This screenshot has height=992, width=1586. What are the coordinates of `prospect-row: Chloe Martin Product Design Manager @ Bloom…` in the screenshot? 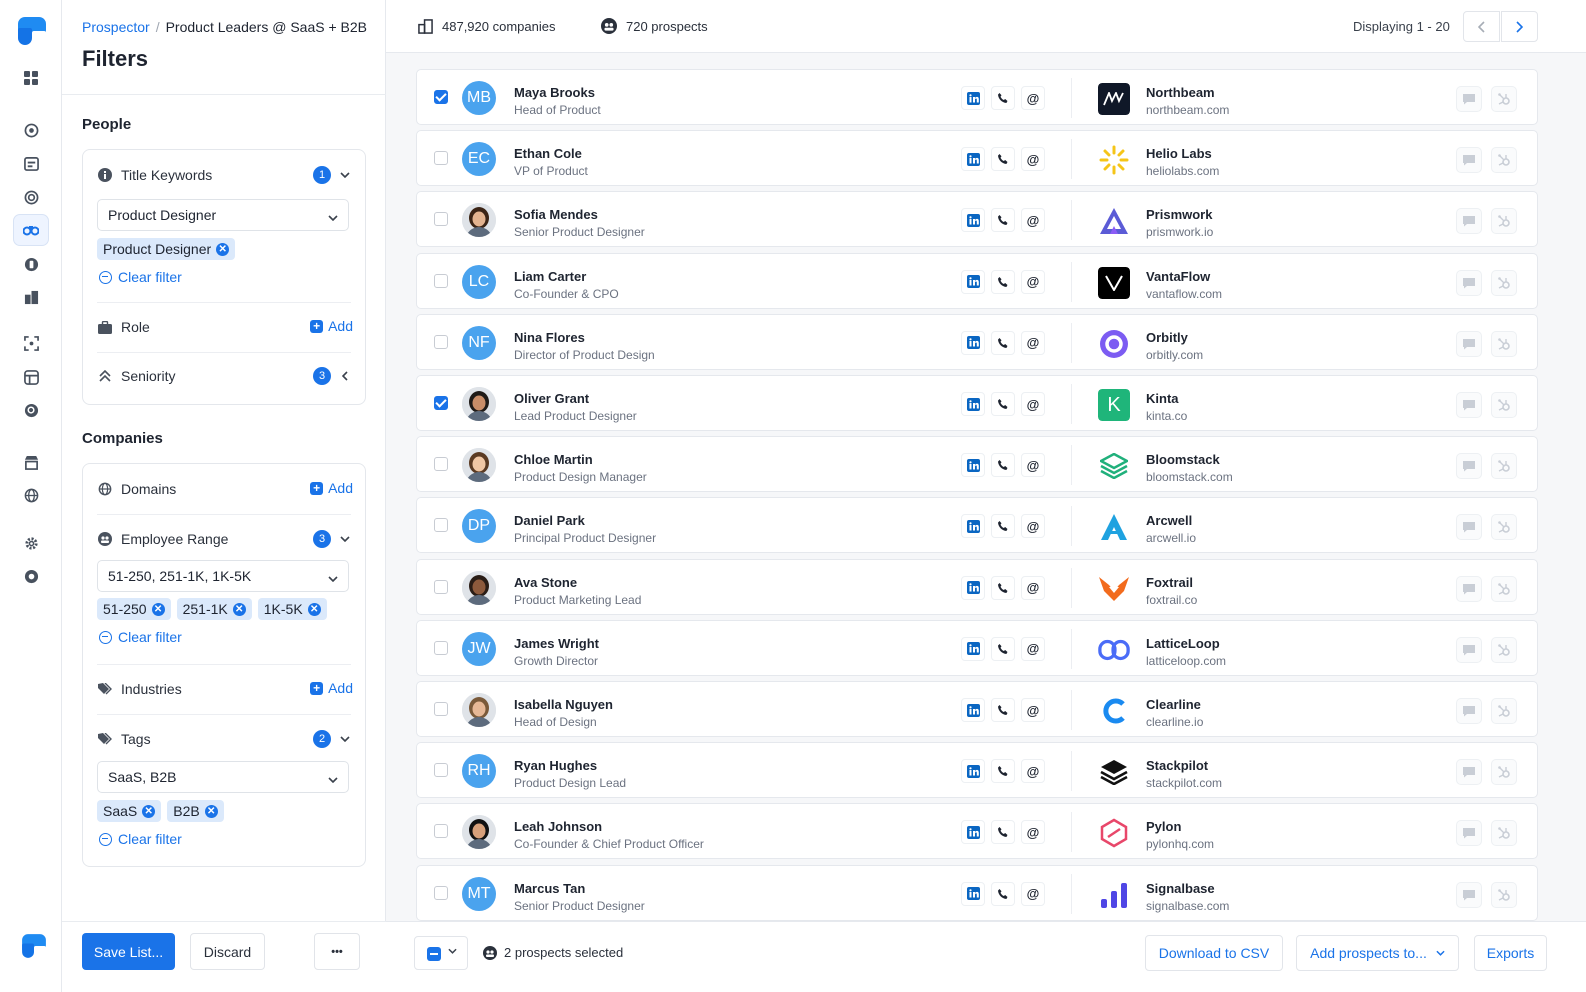 It's located at (977, 464).